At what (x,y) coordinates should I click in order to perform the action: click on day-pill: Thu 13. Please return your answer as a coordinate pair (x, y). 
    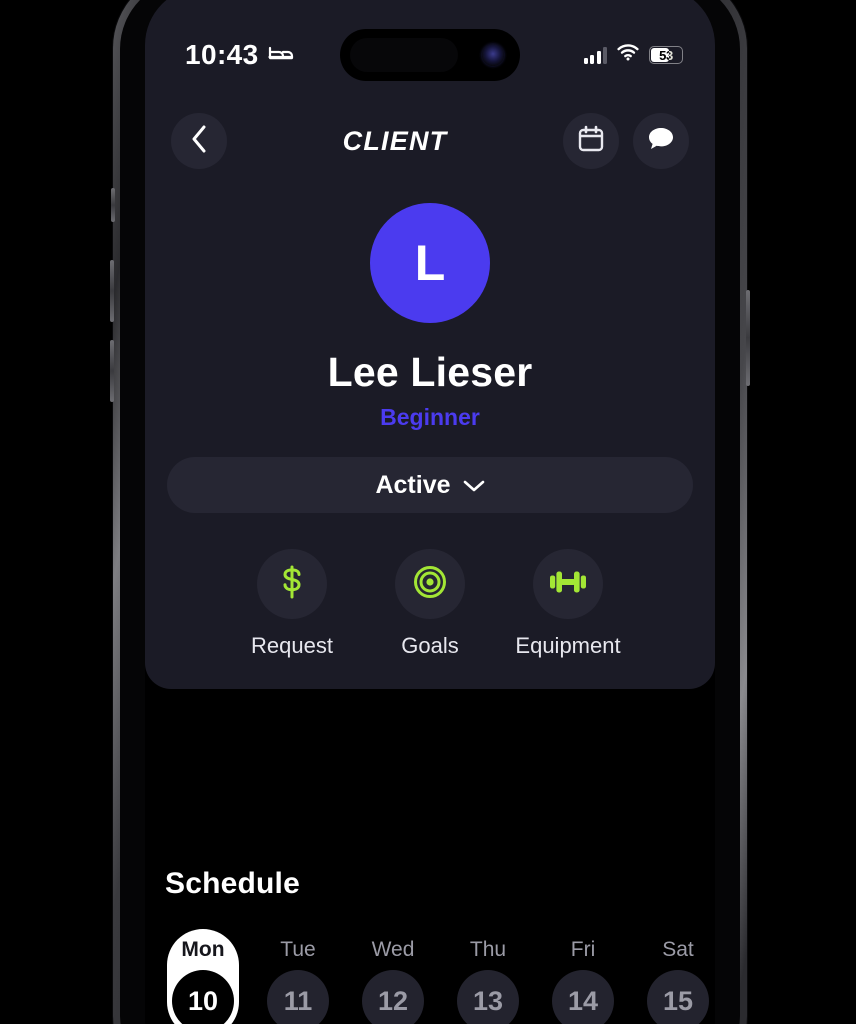
    Looking at the image, I should click on (488, 976).